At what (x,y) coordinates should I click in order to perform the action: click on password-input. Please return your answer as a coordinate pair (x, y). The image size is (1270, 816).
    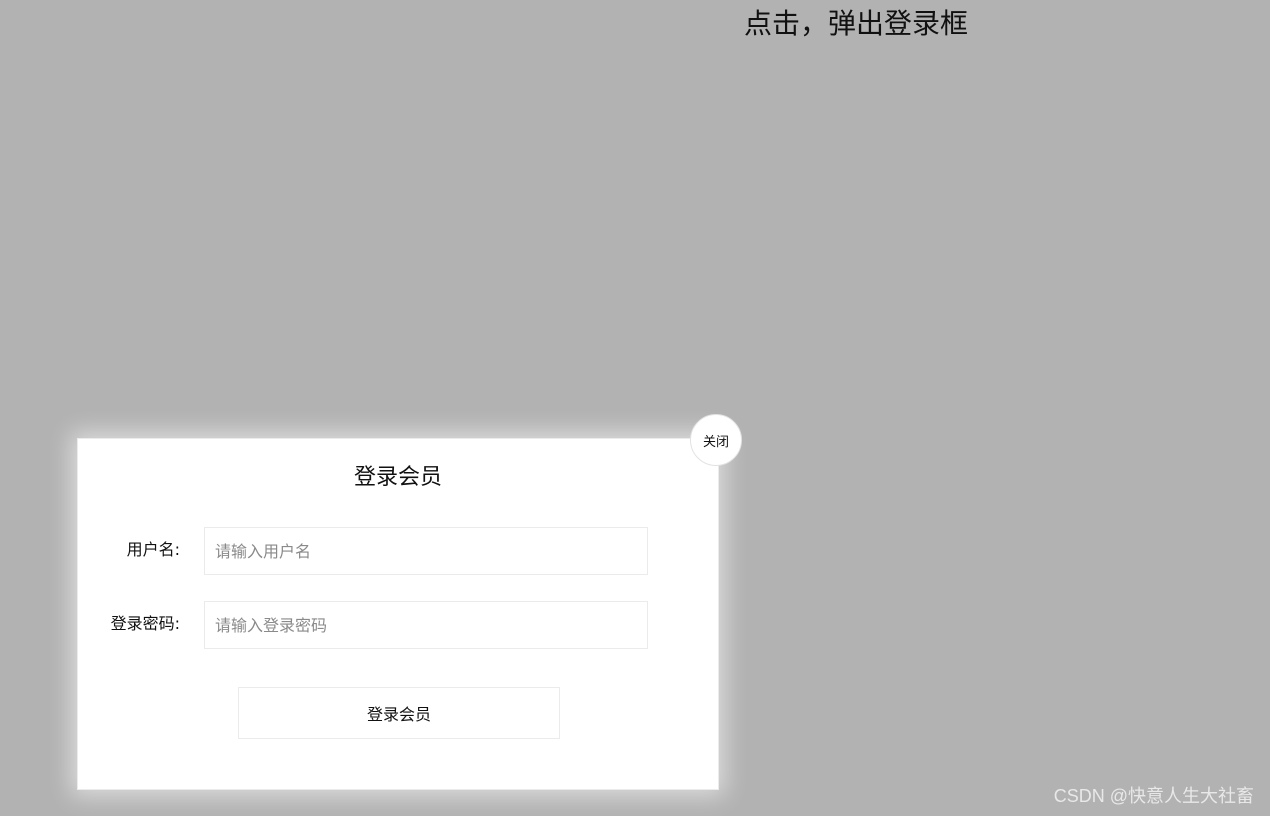
    Looking at the image, I should click on (426, 625).